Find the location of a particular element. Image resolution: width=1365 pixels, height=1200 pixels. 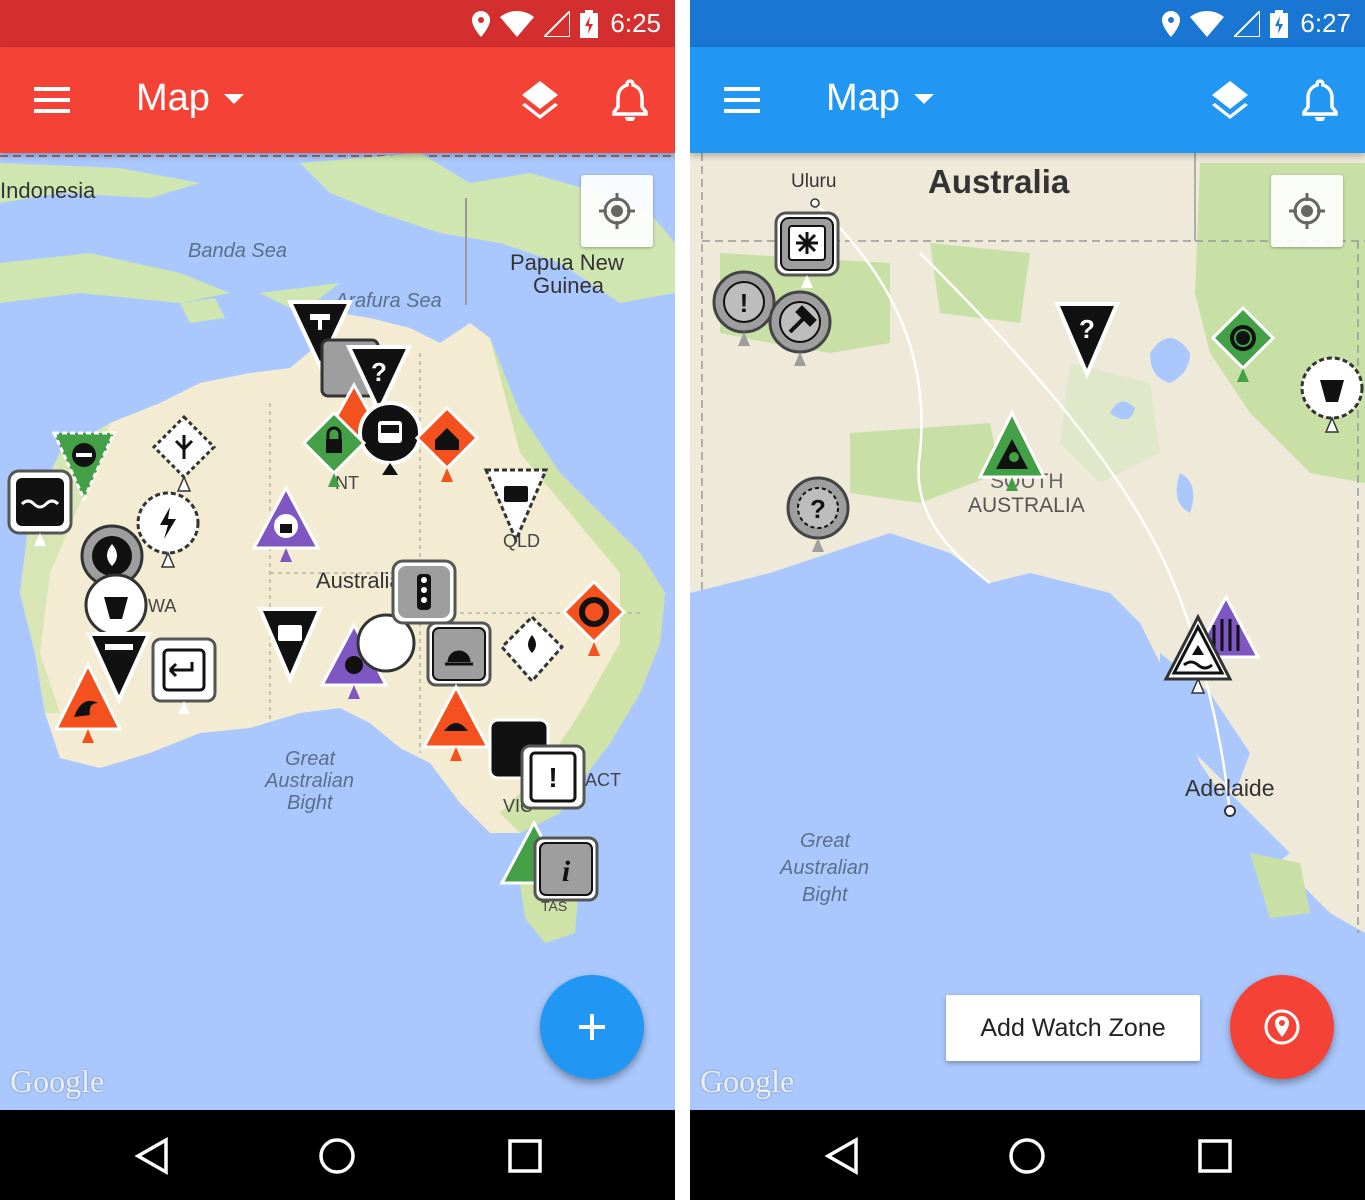

plus-icon is located at coordinates (592, 1027).